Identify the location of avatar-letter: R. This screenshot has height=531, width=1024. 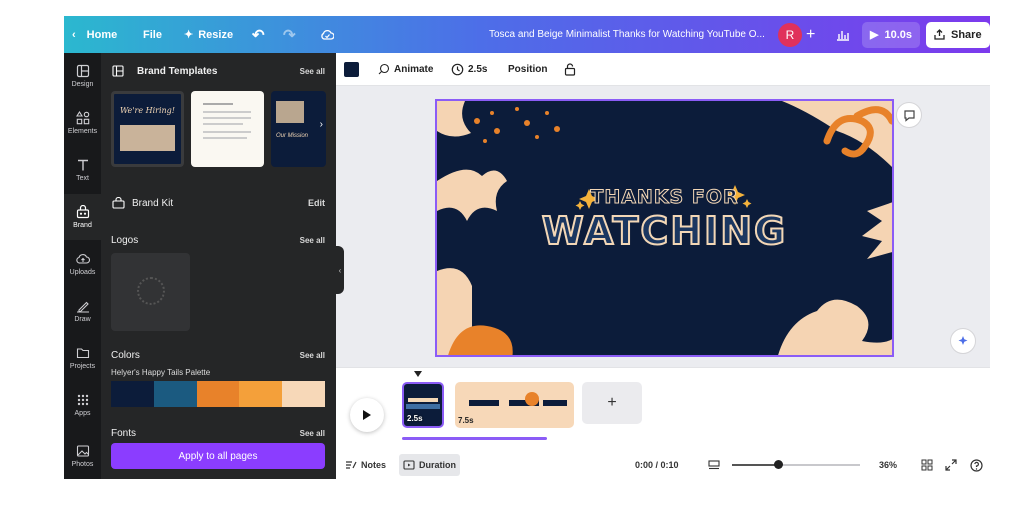
(790, 34).